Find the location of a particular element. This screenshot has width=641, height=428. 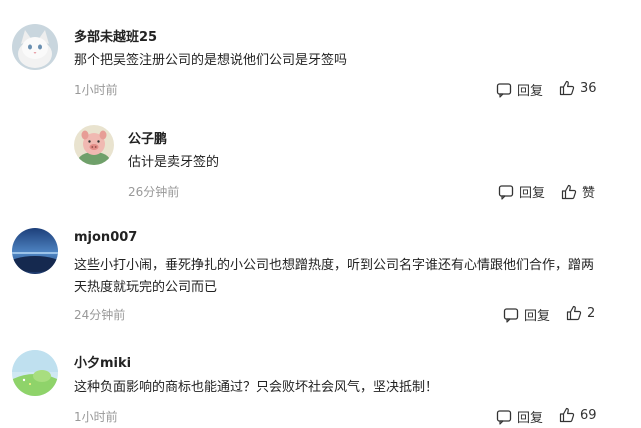

lake-landscape-avatar-icon is located at coordinates (35, 251).